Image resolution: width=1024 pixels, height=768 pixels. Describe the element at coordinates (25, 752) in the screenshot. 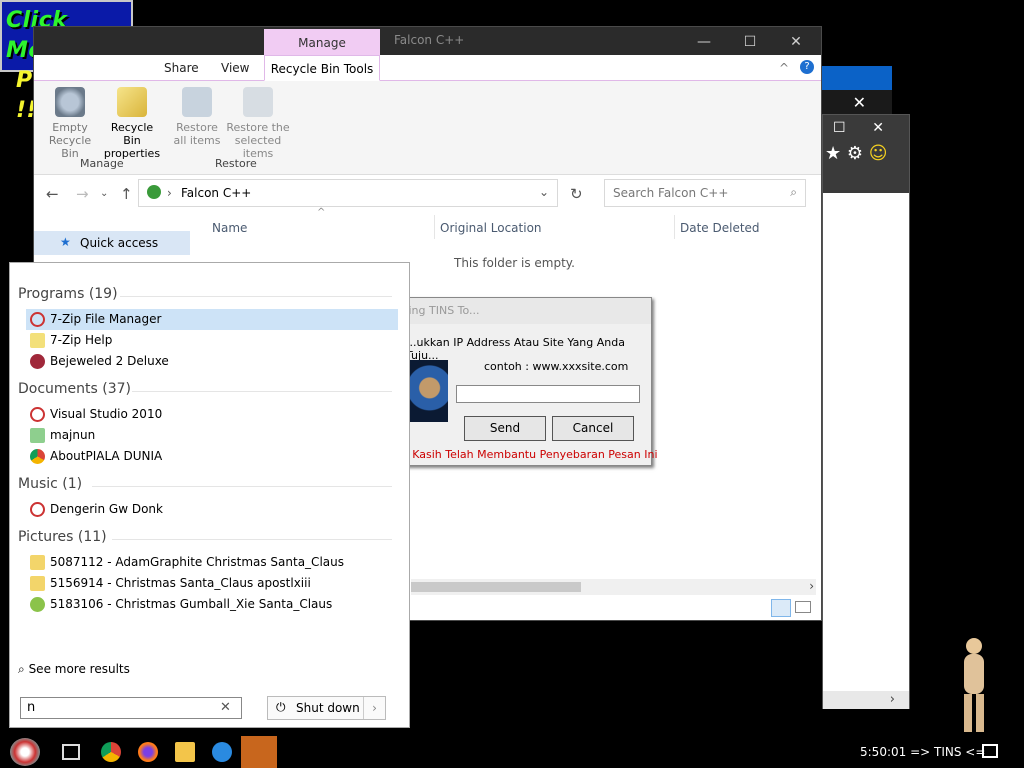

I see `start-button-icon` at that location.